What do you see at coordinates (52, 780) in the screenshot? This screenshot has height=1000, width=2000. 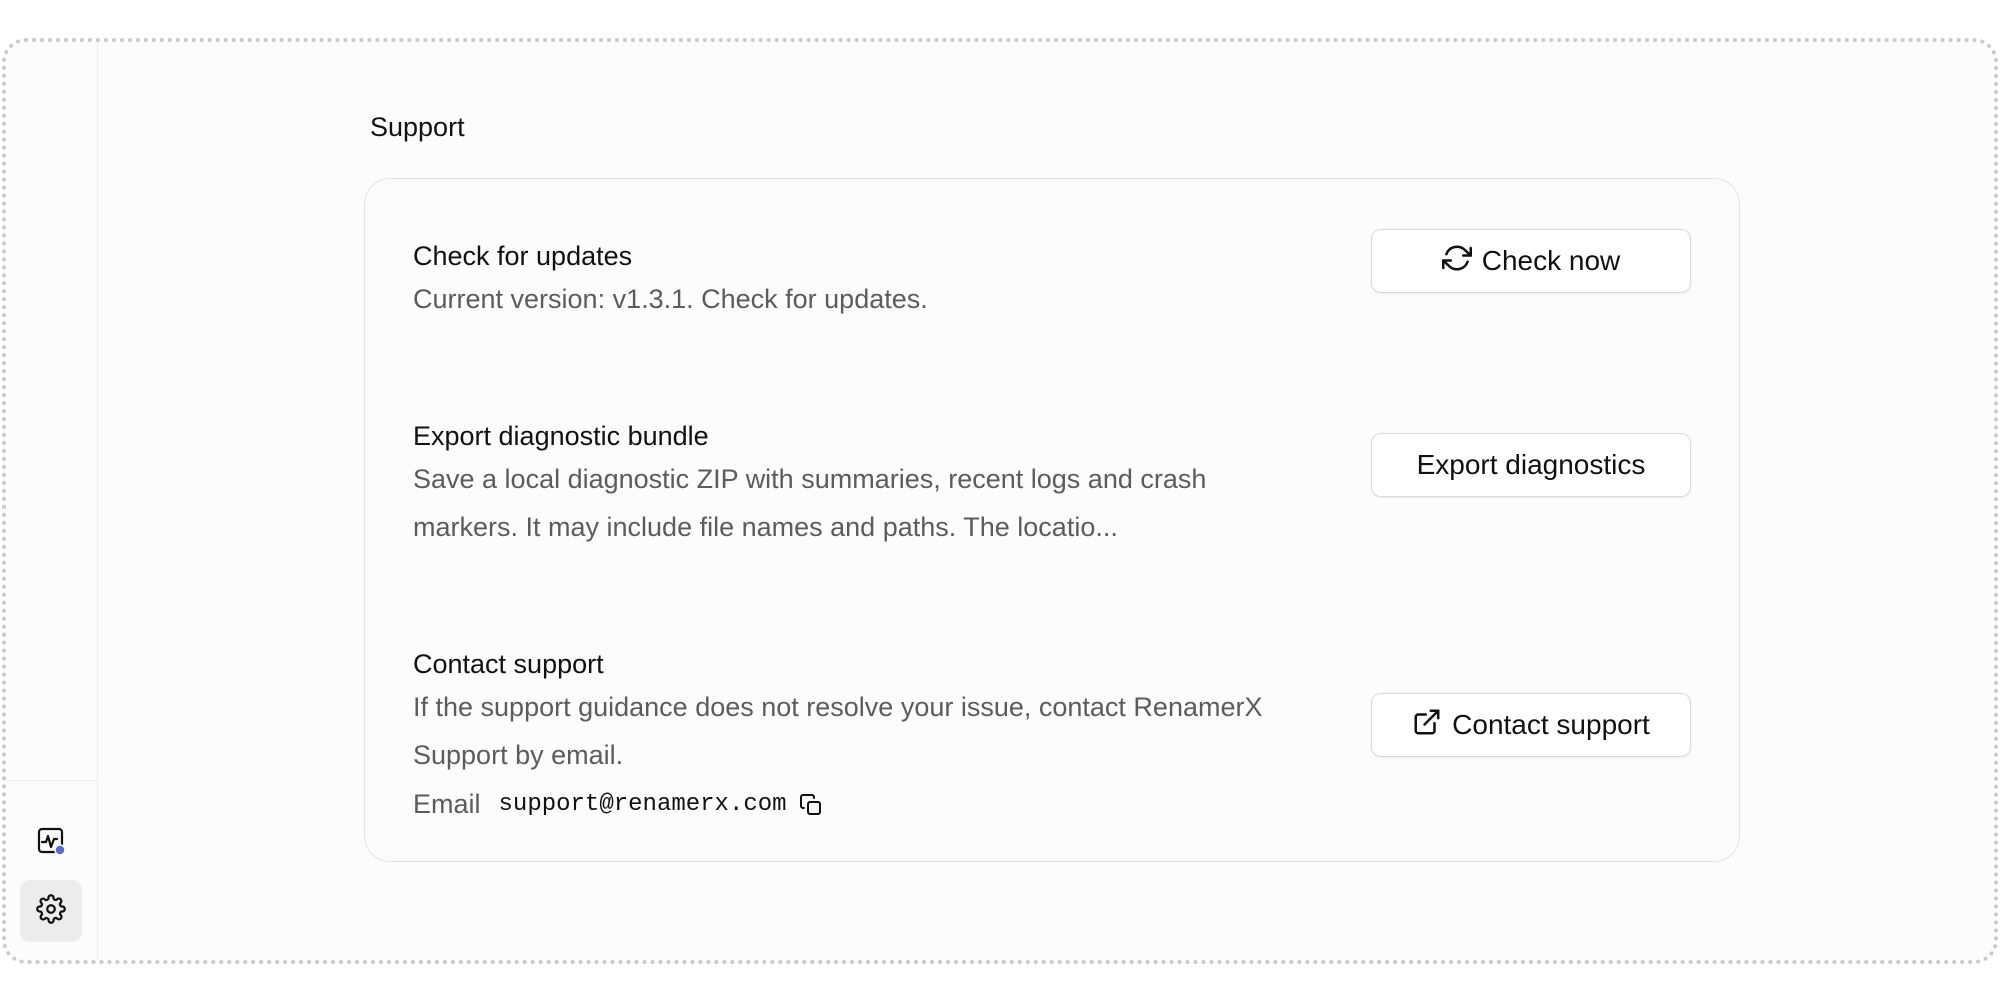 I see `sidebar-divider` at bounding box center [52, 780].